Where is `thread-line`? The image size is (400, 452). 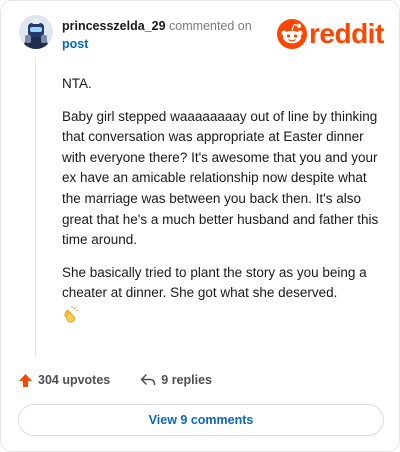 thread-line is located at coordinates (35, 207).